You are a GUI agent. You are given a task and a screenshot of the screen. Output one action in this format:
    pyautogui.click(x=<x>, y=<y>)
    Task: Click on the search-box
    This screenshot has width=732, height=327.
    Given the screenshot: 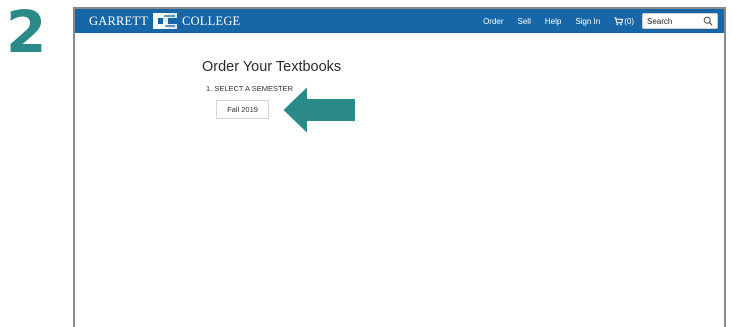 What is the action you would take?
    pyautogui.click(x=680, y=21)
    